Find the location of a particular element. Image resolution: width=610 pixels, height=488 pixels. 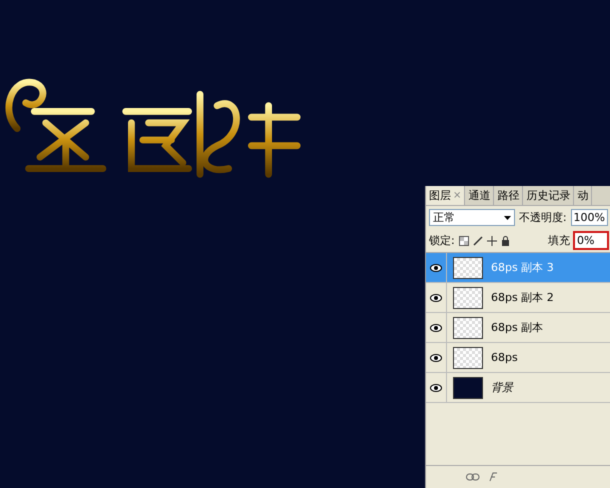

layer-name: 68ps 副本 3 is located at coordinates (522, 267).